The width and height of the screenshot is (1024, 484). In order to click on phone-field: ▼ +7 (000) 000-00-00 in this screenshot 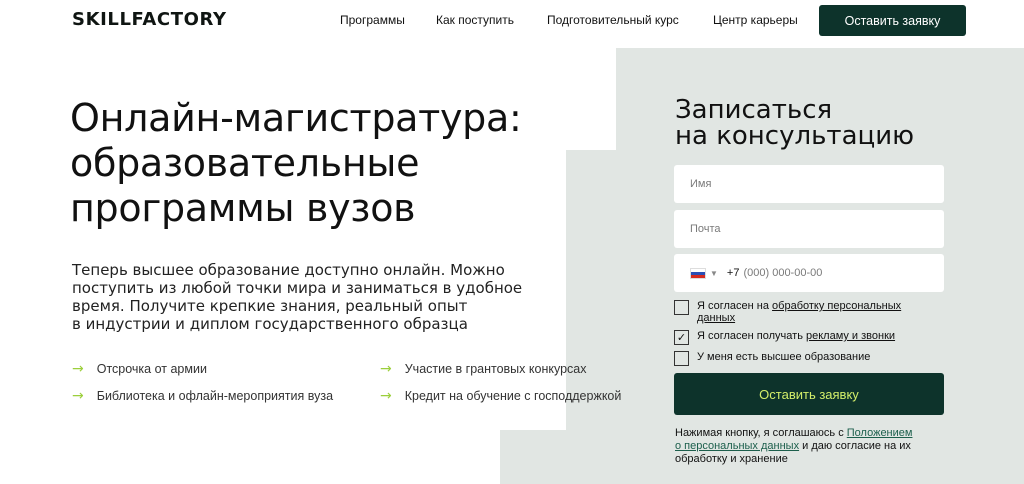, I will do `click(809, 273)`.